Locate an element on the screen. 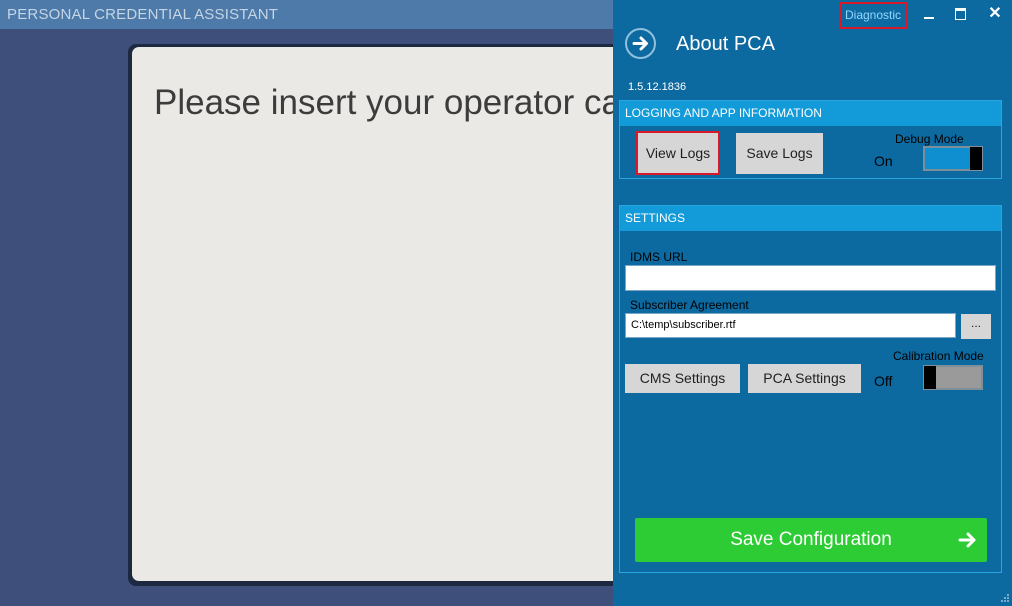  calibration-mode-toggle is located at coordinates (953, 377).